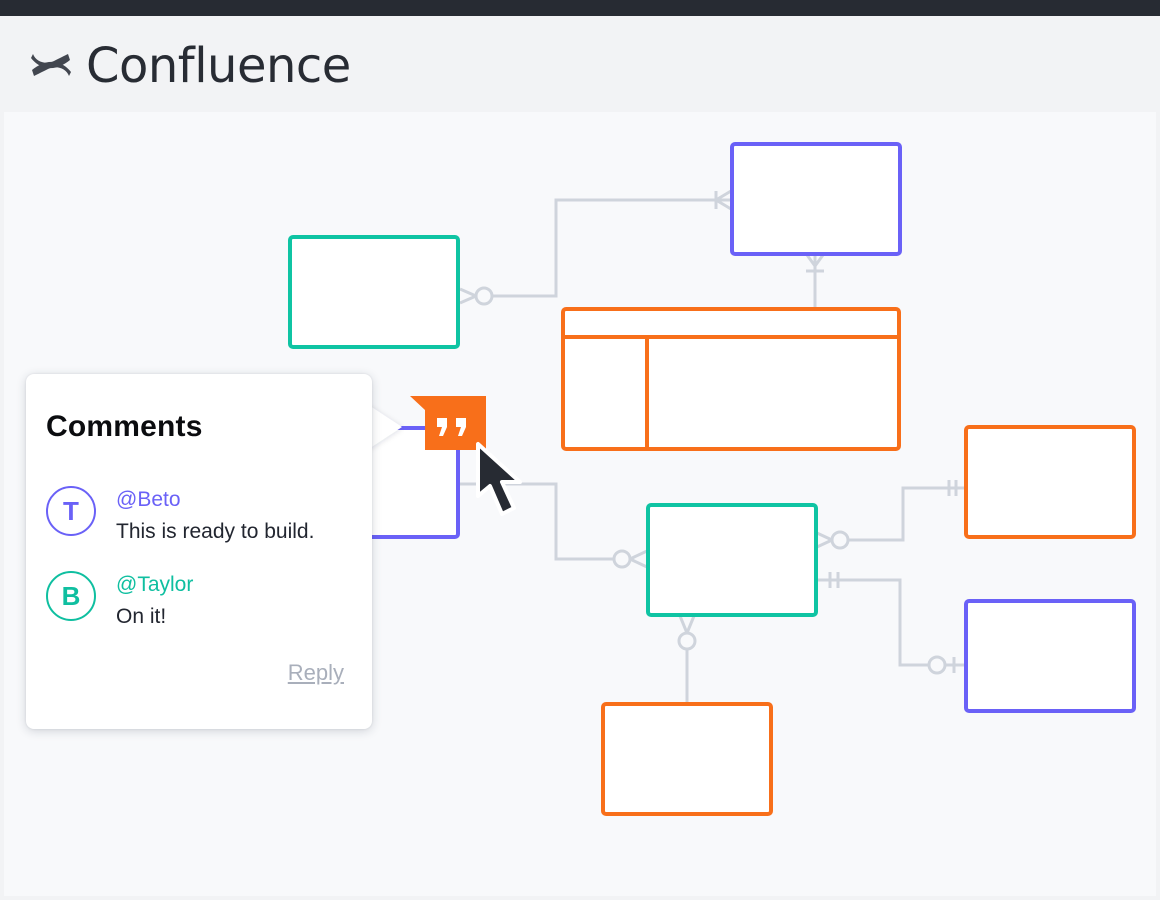 This screenshot has width=1160, height=900. What do you see at coordinates (218, 66) in the screenshot?
I see `app-title: Confluence` at bounding box center [218, 66].